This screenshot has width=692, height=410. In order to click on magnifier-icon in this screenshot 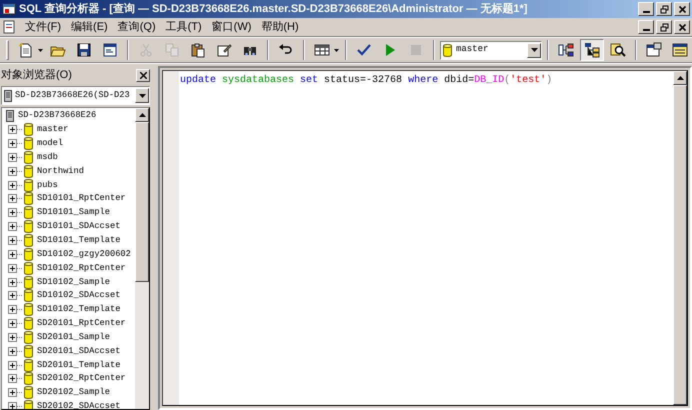, I will do `click(618, 50)`.